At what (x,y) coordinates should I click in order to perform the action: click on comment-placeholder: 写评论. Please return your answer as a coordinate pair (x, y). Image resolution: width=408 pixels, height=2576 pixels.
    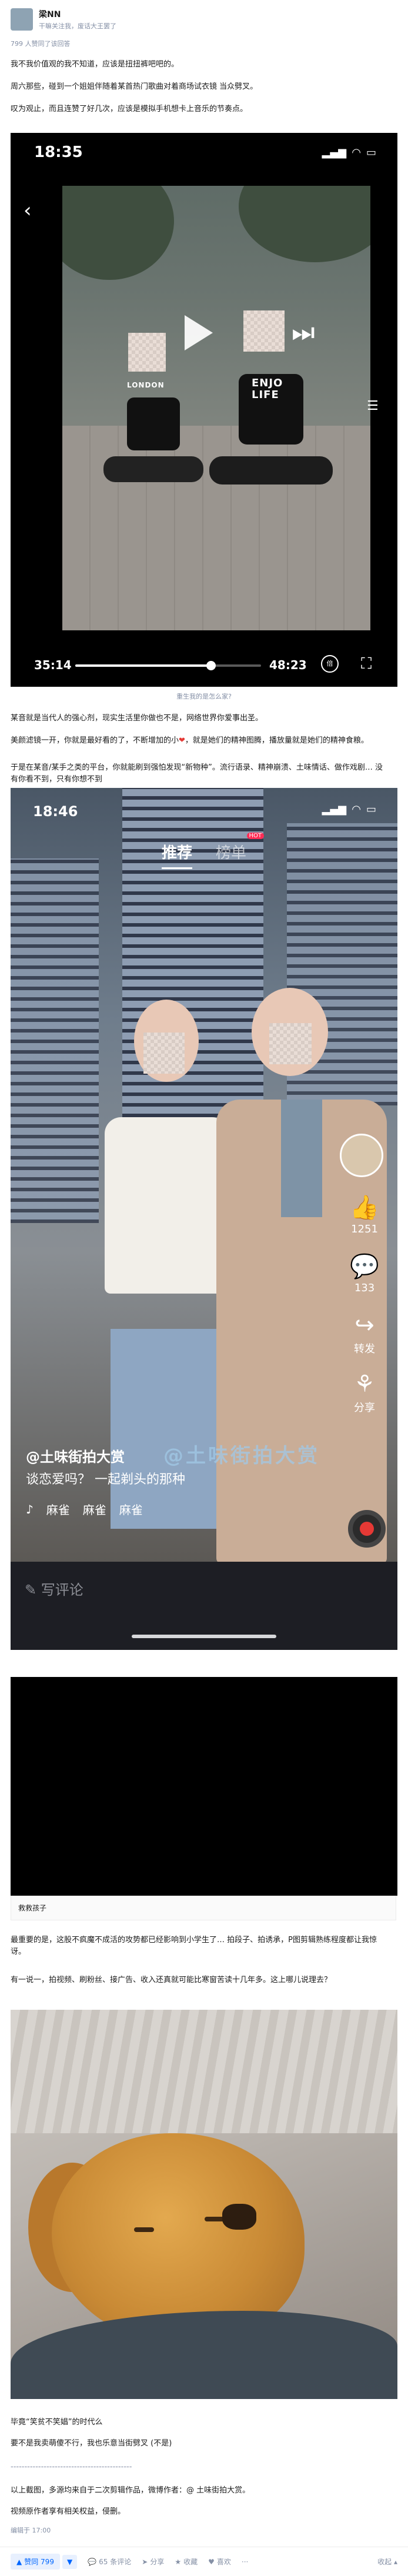
    Looking at the image, I should click on (62, 1590).